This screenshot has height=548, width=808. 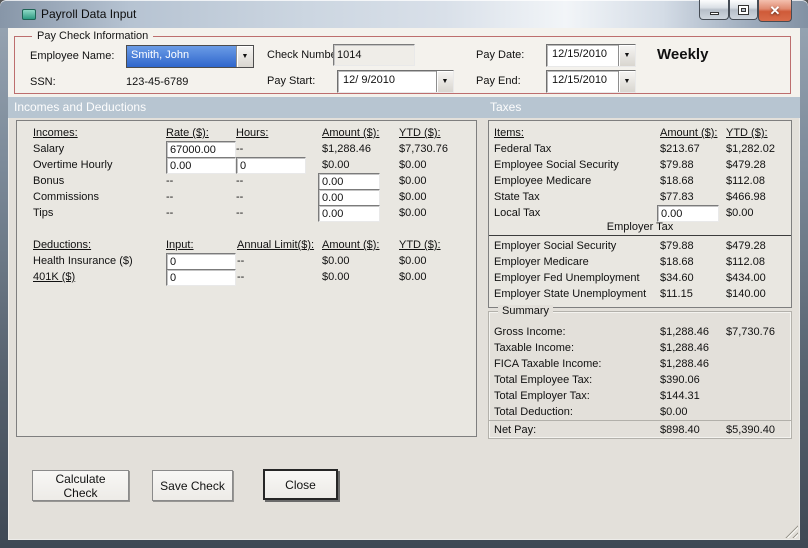 What do you see at coordinates (677, 278) in the screenshot?
I see `tax-row-amount: $34.60` at bounding box center [677, 278].